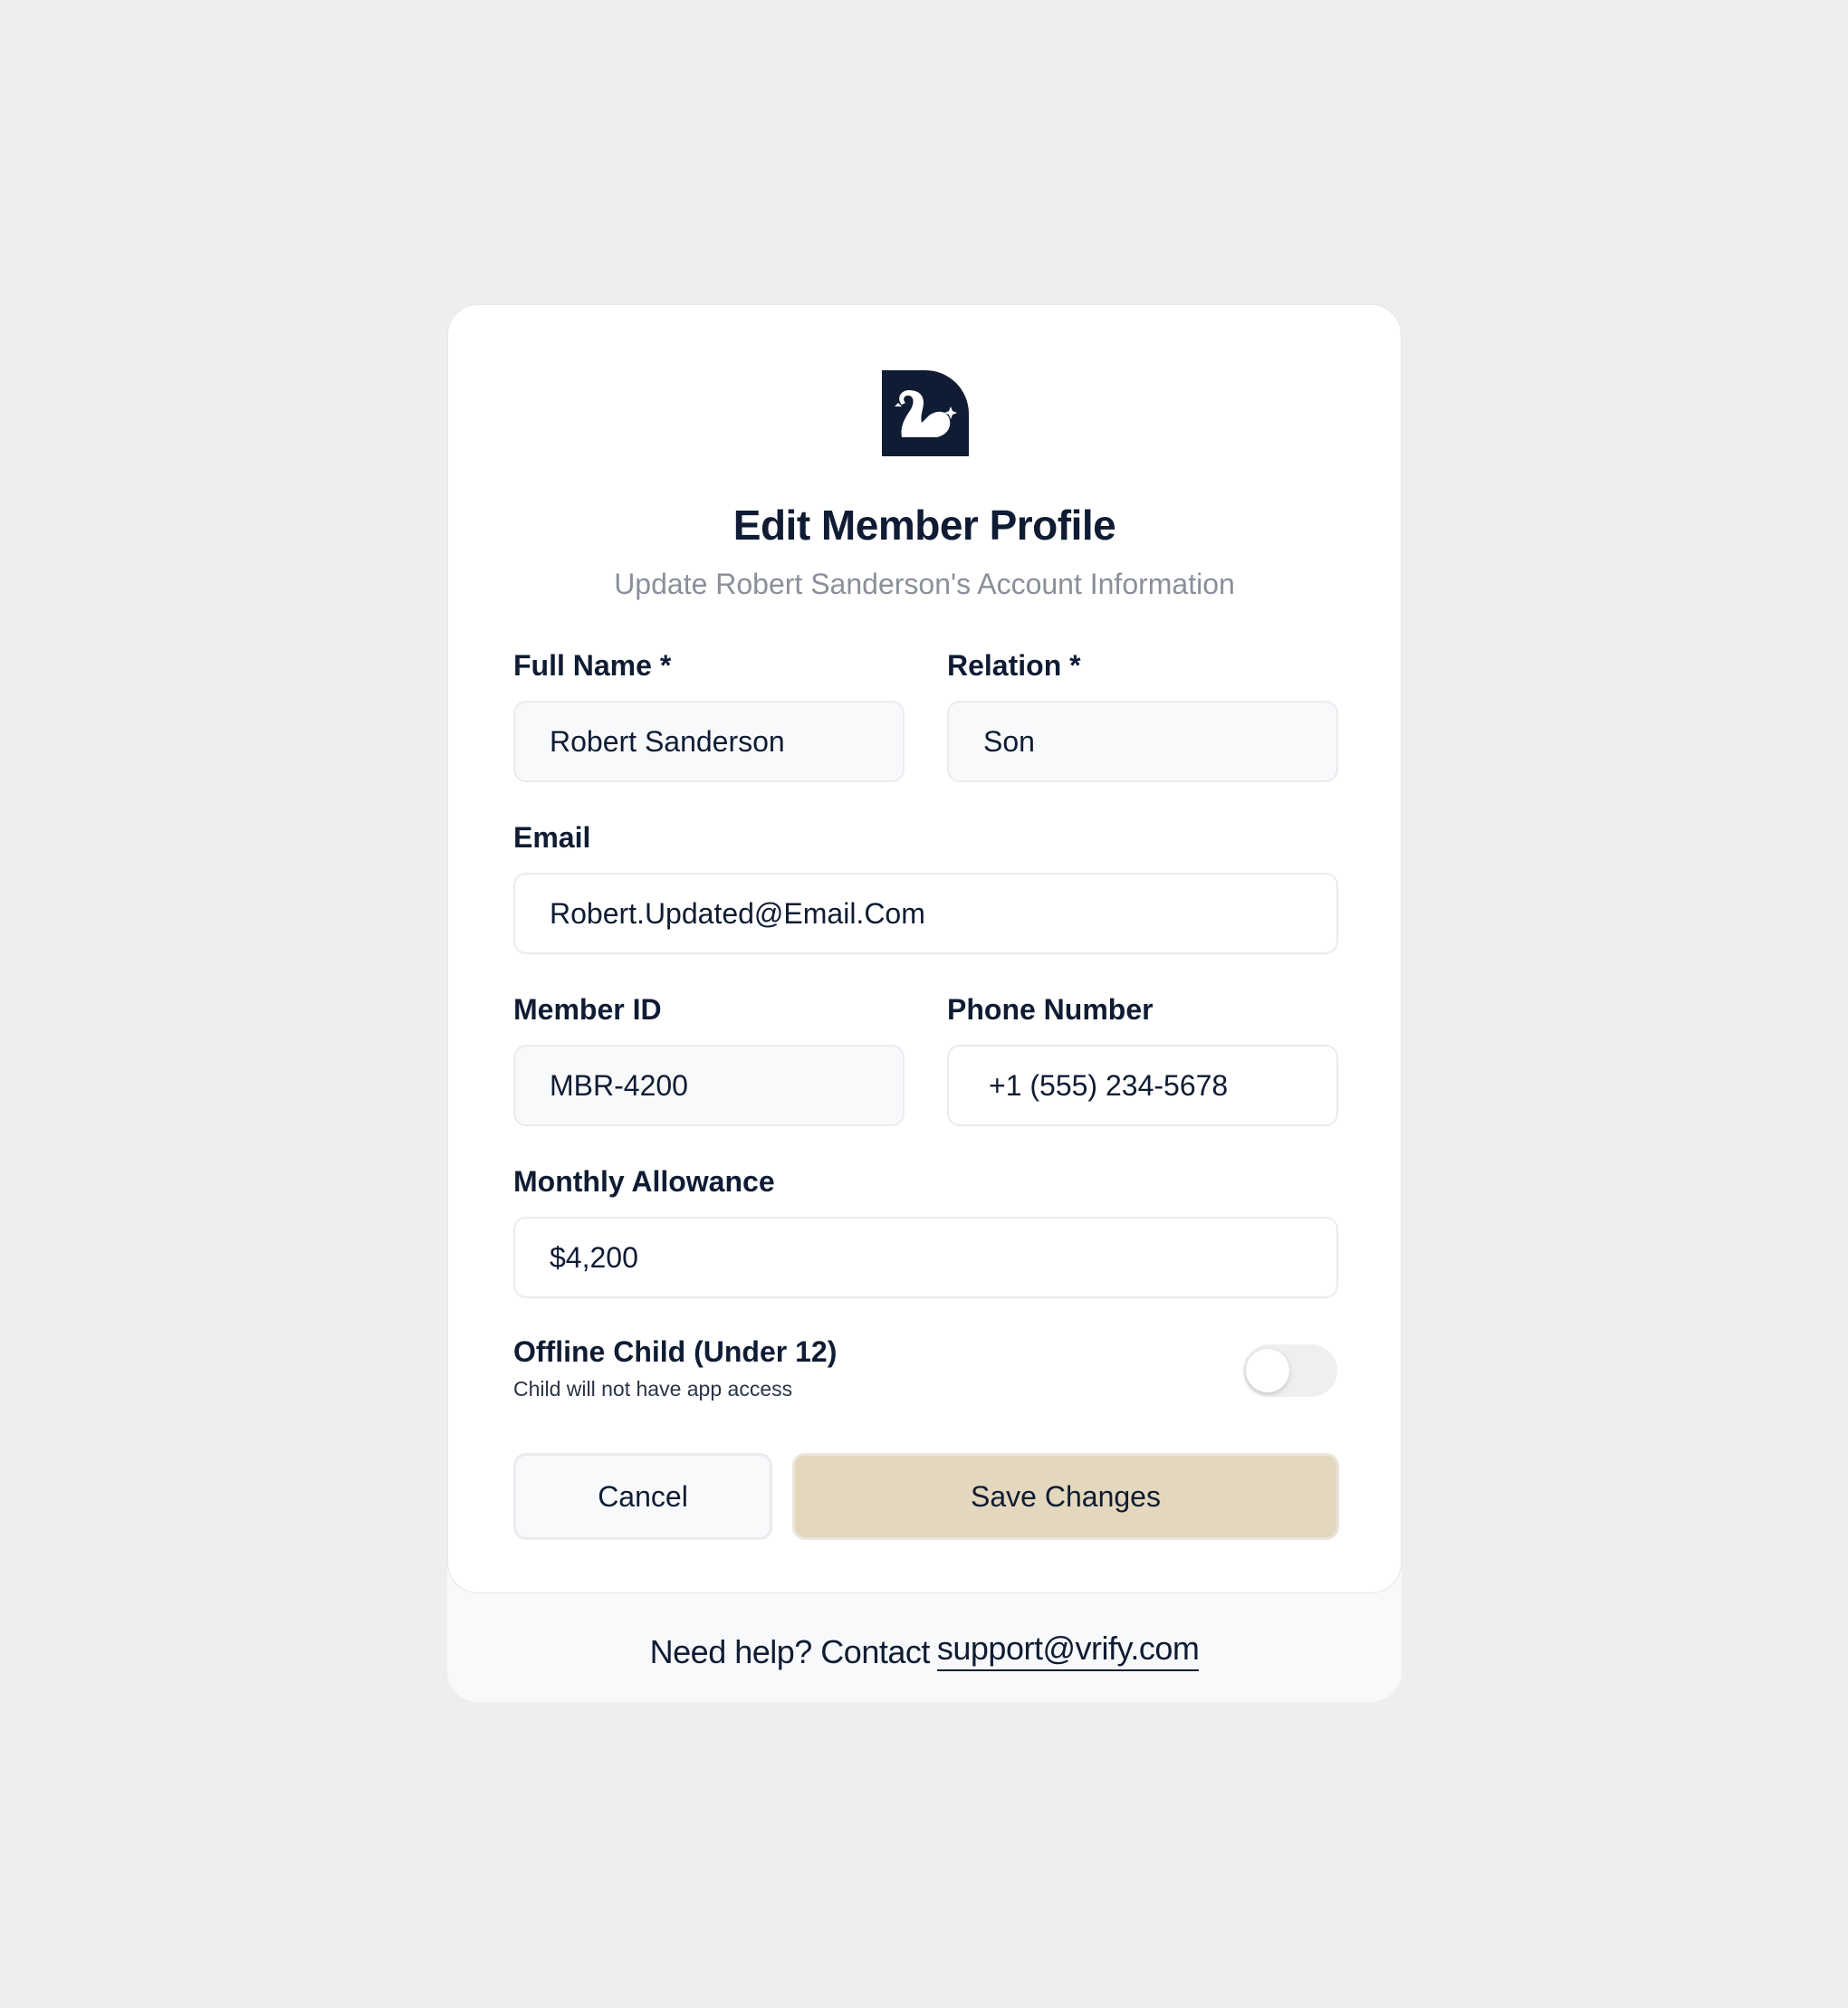 The height and width of the screenshot is (2008, 1848). Describe the element at coordinates (1290, 1370) in the screenshot. I see `offline-child-toggle` at that location.